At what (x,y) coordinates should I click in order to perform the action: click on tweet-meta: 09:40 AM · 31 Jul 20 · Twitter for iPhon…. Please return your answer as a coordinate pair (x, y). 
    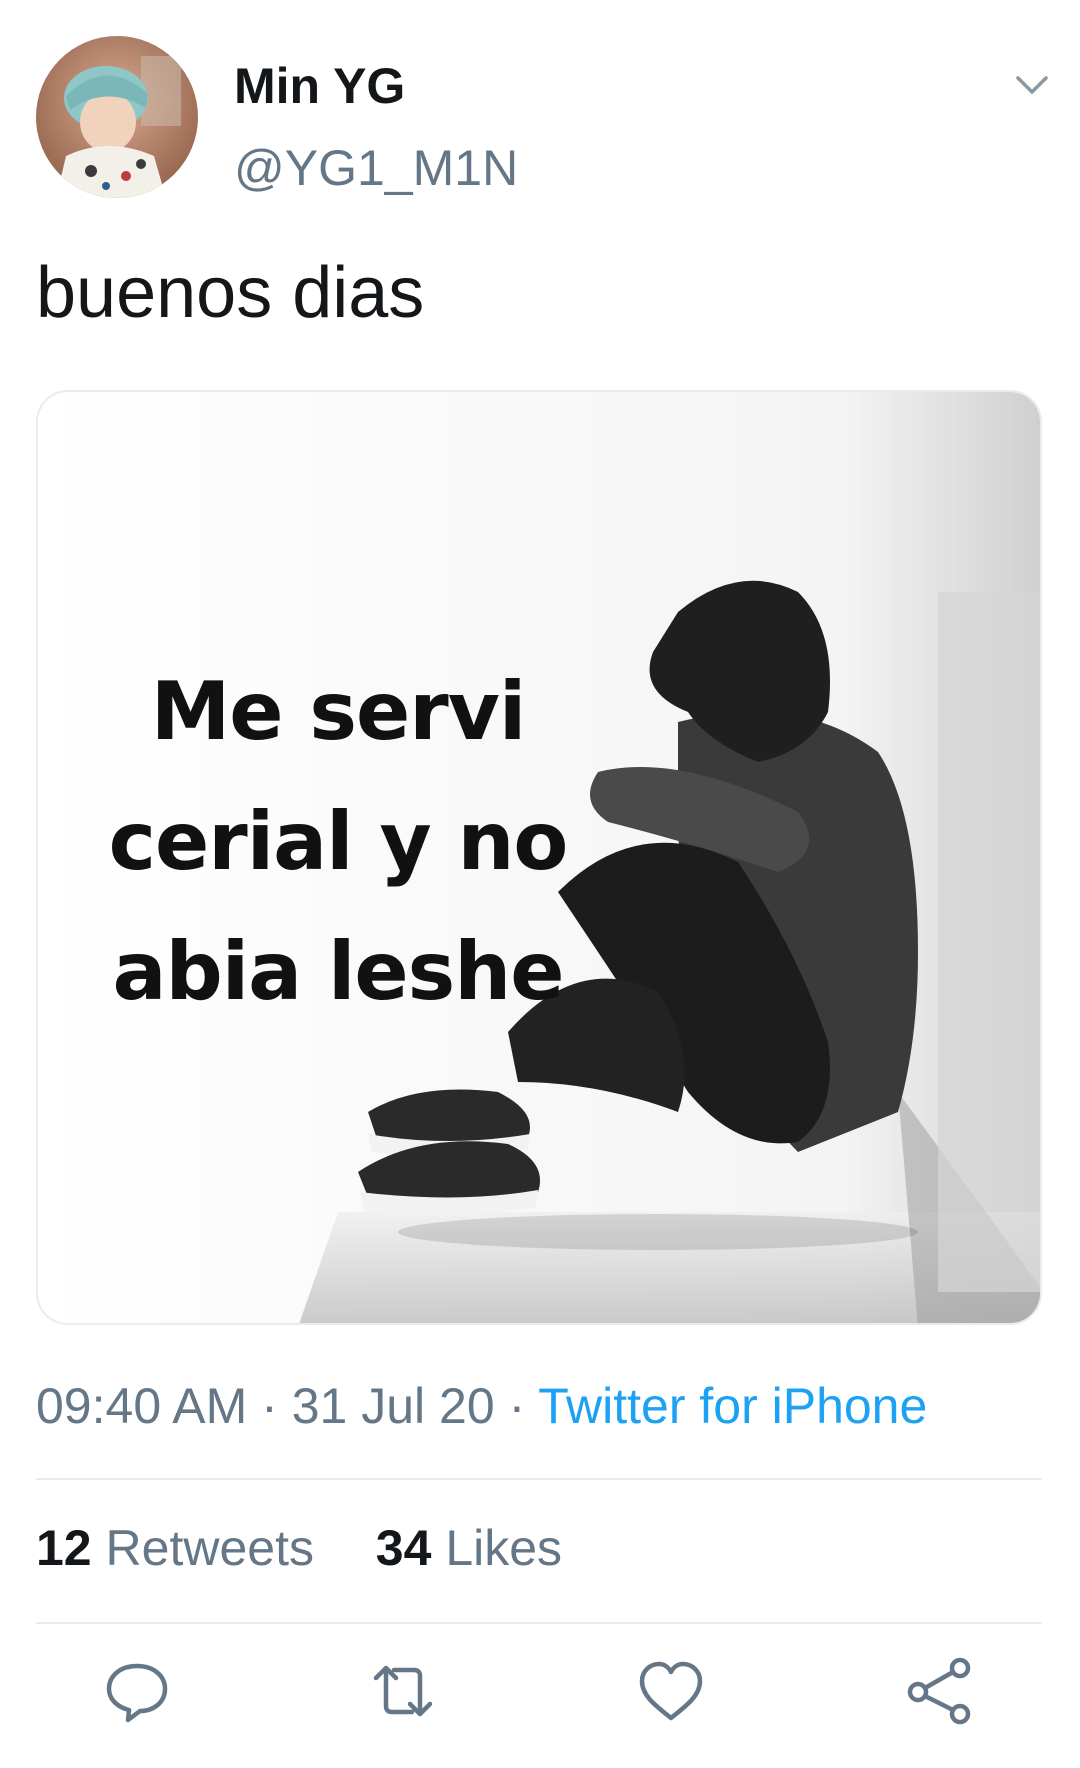
    Looking at the image, I should click on (481, 1406).